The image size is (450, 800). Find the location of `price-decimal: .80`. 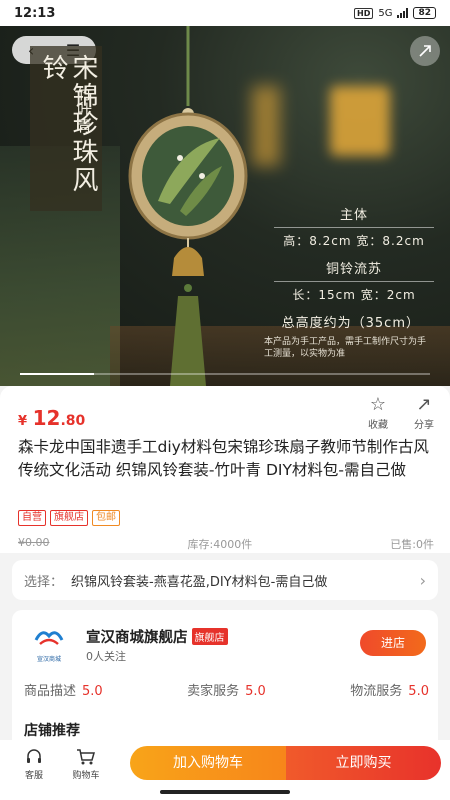

price-decimal: .80 is located at coordinates (73, 421).